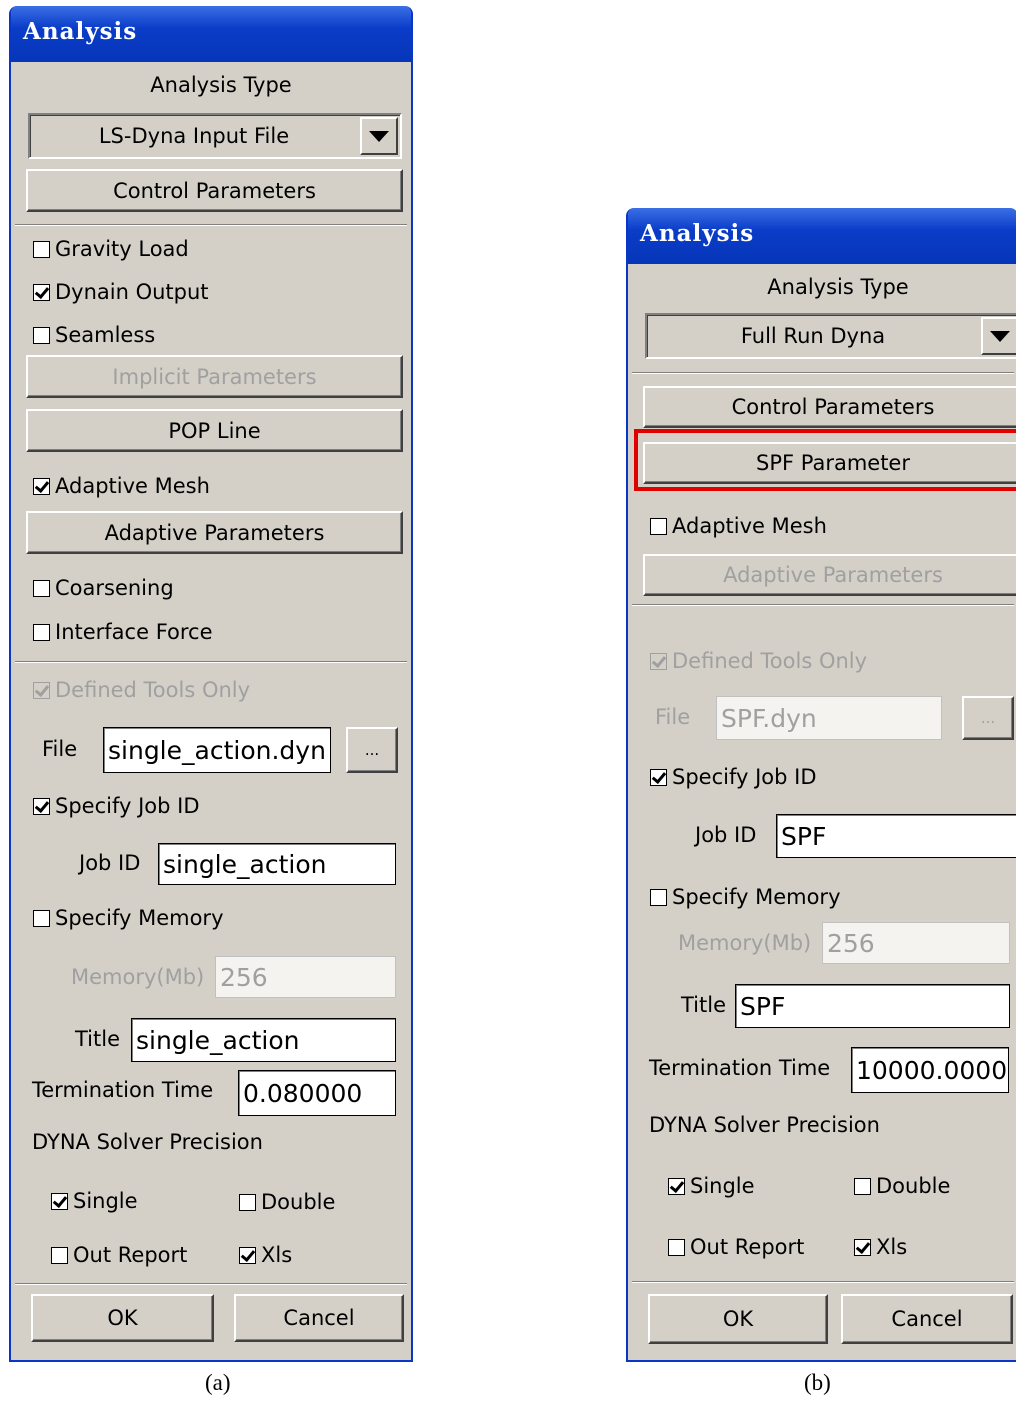 The width and height of the screenshot is (1016, 1406). Describe the element at coordinates (829, 463) in the screenshot. I see `spf-parameter-button: SPF Parameter` at that location.